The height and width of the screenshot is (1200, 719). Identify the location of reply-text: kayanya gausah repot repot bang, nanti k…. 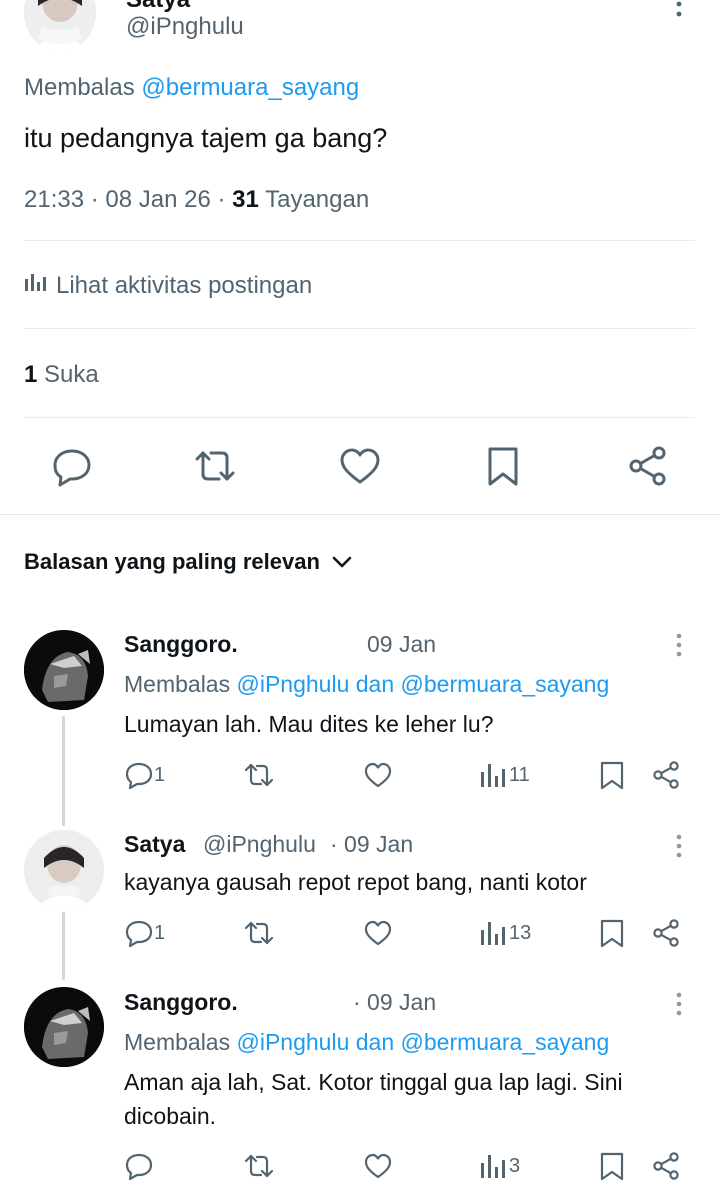
(355, 882).